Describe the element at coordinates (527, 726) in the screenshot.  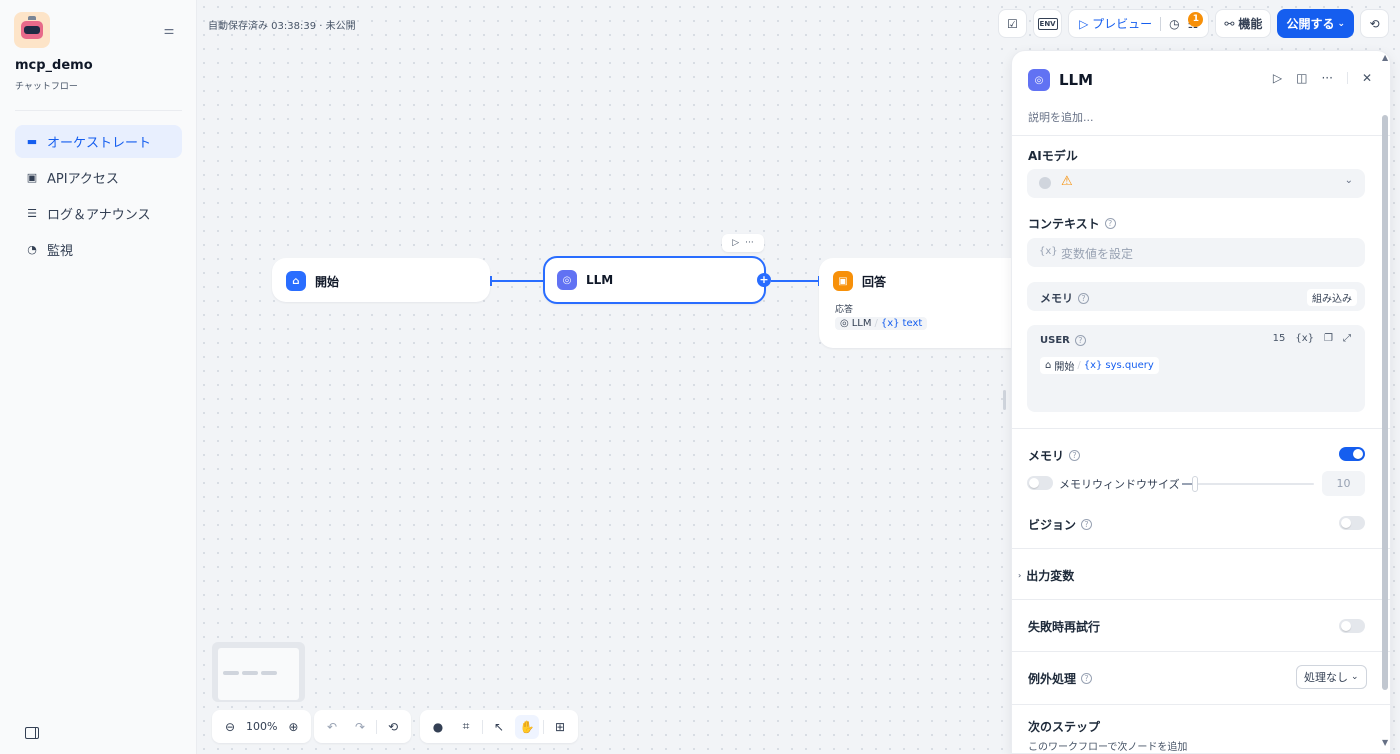
I see `hand-icon: ✋` at that location.